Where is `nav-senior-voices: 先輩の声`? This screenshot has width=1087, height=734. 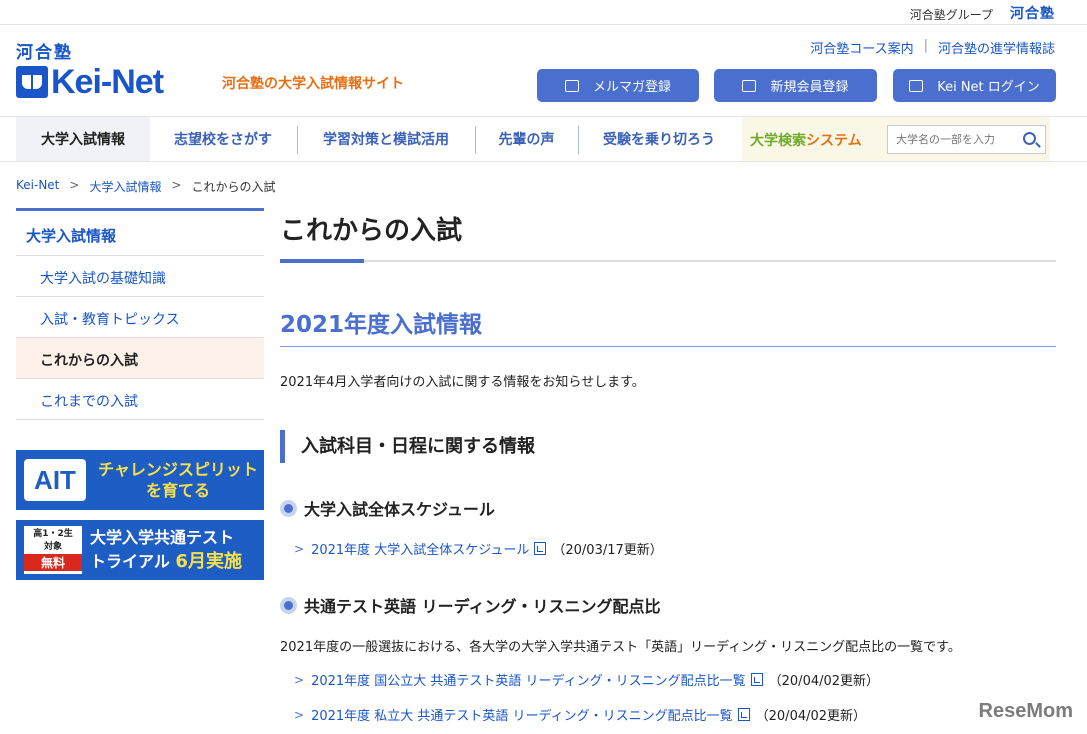 nav-senior-voices: 先輩の声 is located at coordinates (526, 139).